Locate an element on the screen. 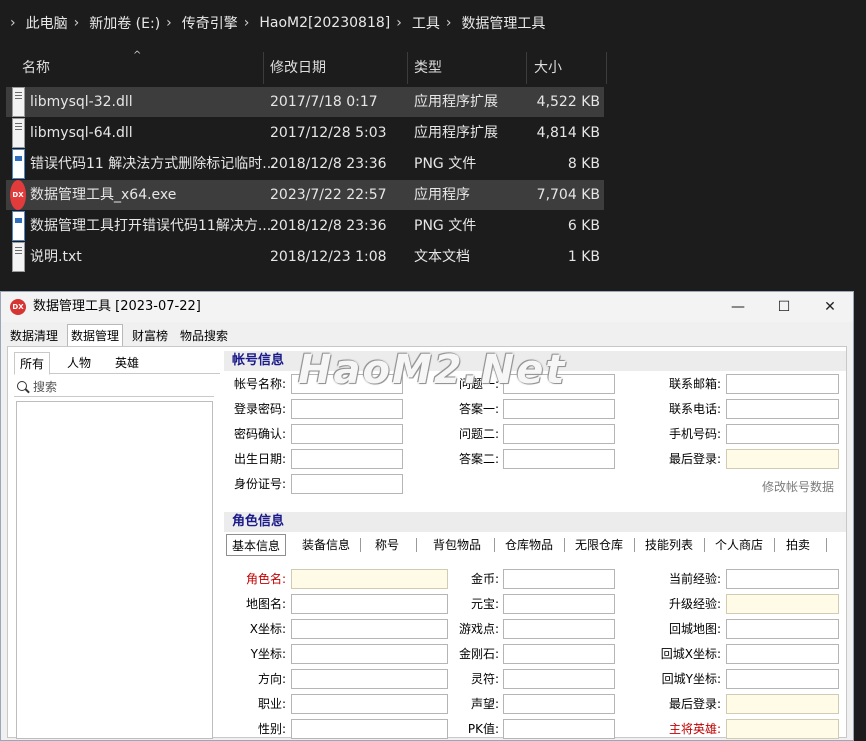  question2-field is located at coordinates (559, 434).